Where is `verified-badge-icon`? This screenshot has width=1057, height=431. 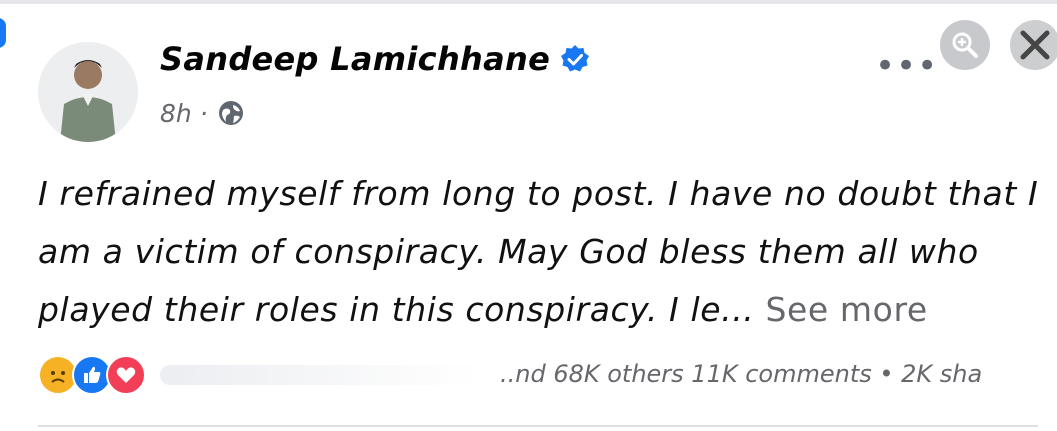
verified-badge-icon is located at coordinates (575, 58).